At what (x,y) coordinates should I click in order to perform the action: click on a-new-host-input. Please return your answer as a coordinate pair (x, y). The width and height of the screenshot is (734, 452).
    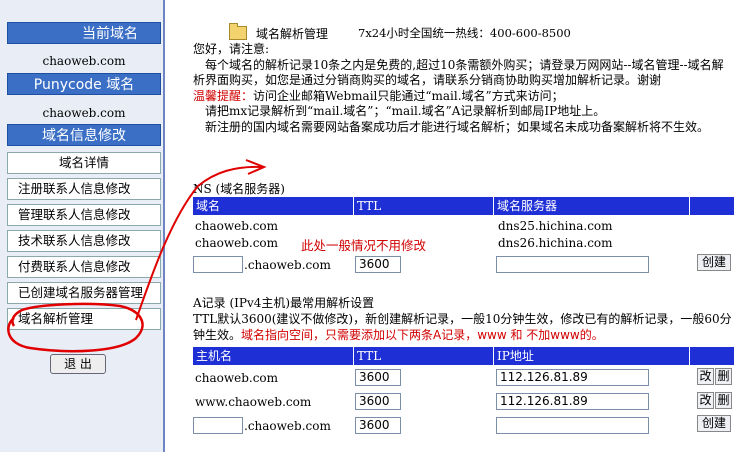
    Looking at the image, I should click on (218, 425).